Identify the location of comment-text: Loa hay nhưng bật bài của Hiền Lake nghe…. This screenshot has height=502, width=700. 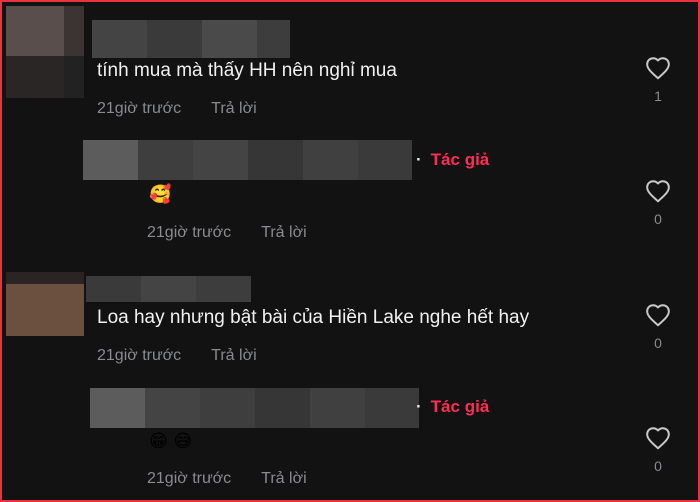
(313, 317).